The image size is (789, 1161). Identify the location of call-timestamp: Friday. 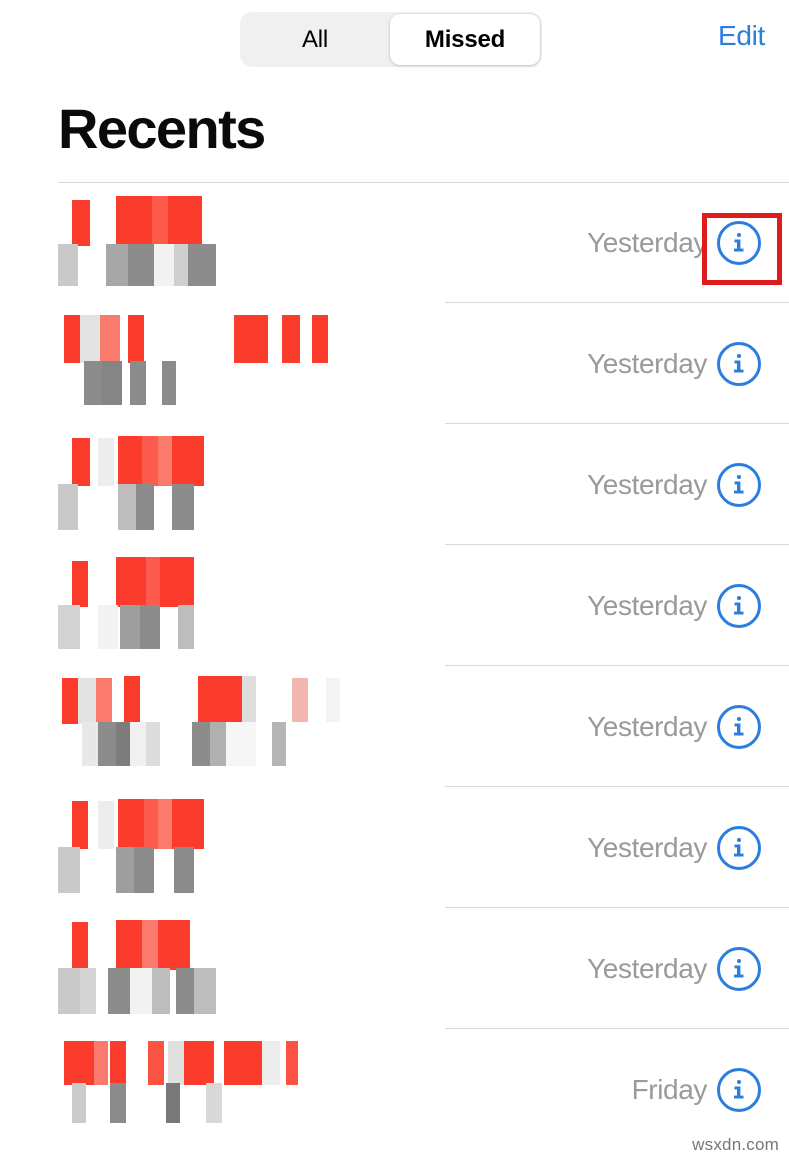
(669, 1089).